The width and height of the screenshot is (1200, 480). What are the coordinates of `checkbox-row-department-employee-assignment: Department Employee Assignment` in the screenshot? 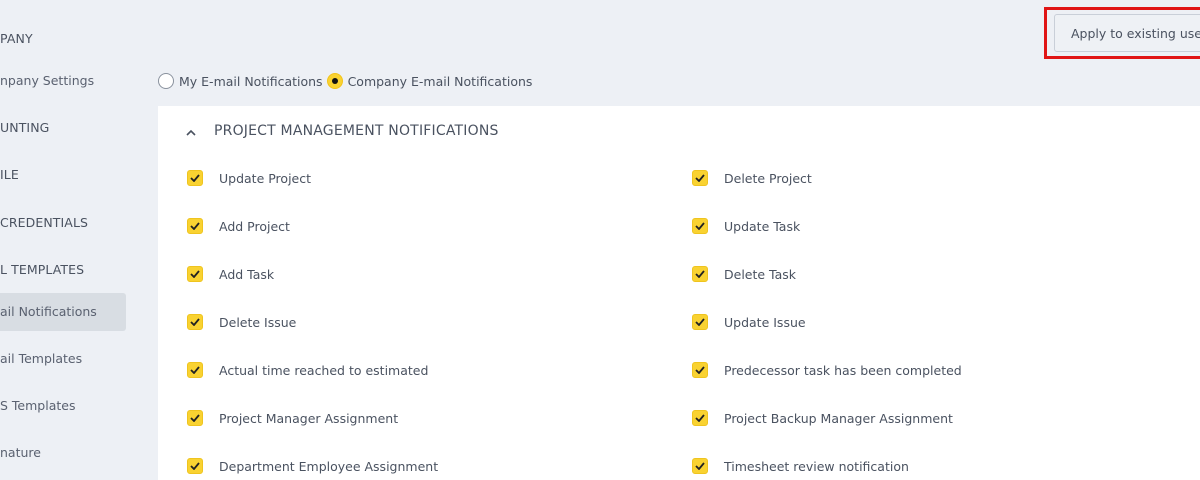 It's located at (312, 466).